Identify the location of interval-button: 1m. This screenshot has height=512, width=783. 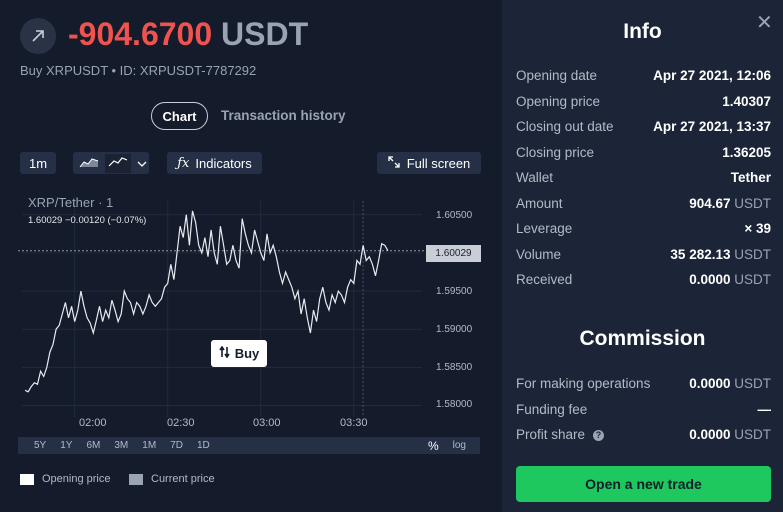
(38, 163).